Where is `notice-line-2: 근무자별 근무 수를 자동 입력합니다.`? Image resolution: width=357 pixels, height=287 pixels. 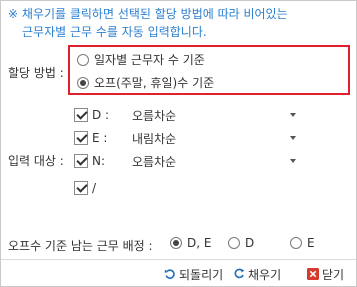
notice-line-2: 근무자별 근무 수를 자동 입력합니다. is located at coordinates (114, 32).